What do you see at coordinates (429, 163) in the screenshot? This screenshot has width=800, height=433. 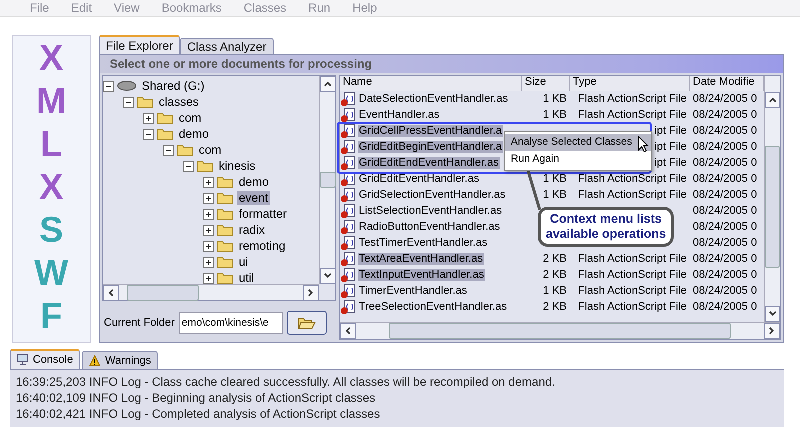 I see `file-name: GridEditEndEventHandler.as` at bounding box center [429, 163].